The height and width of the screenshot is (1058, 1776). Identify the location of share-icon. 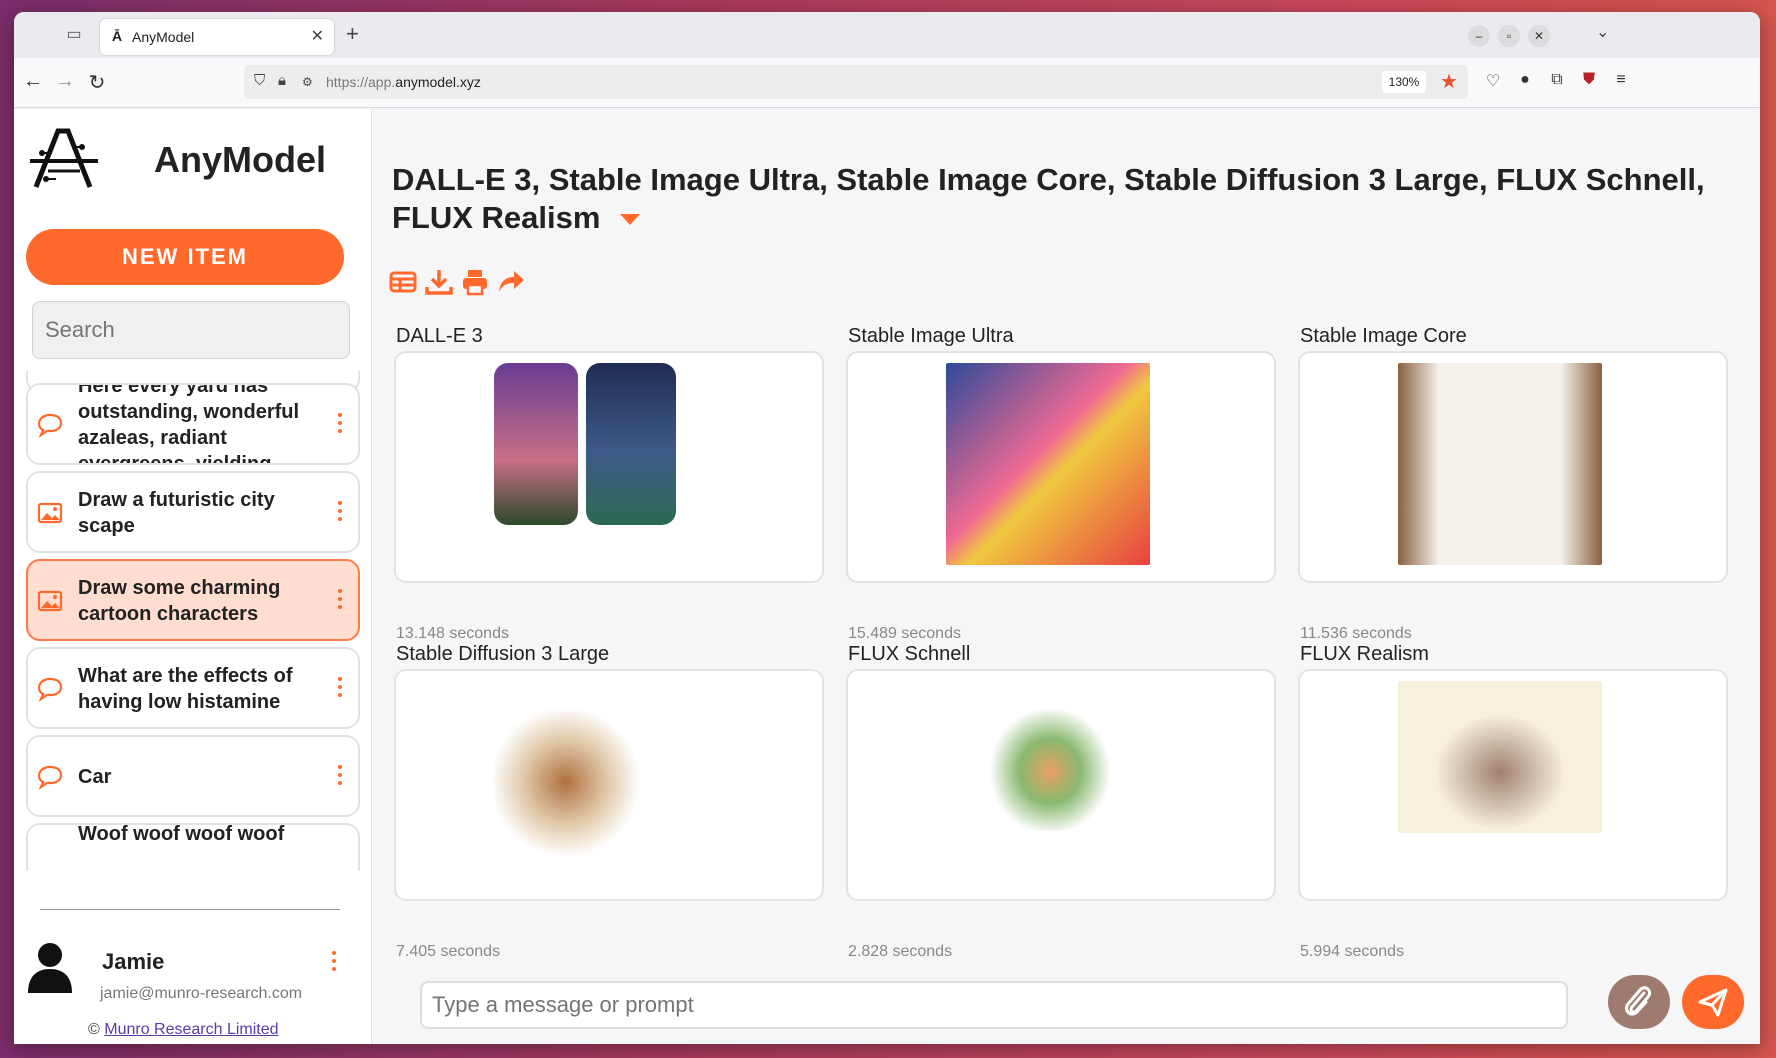
(511, 282).